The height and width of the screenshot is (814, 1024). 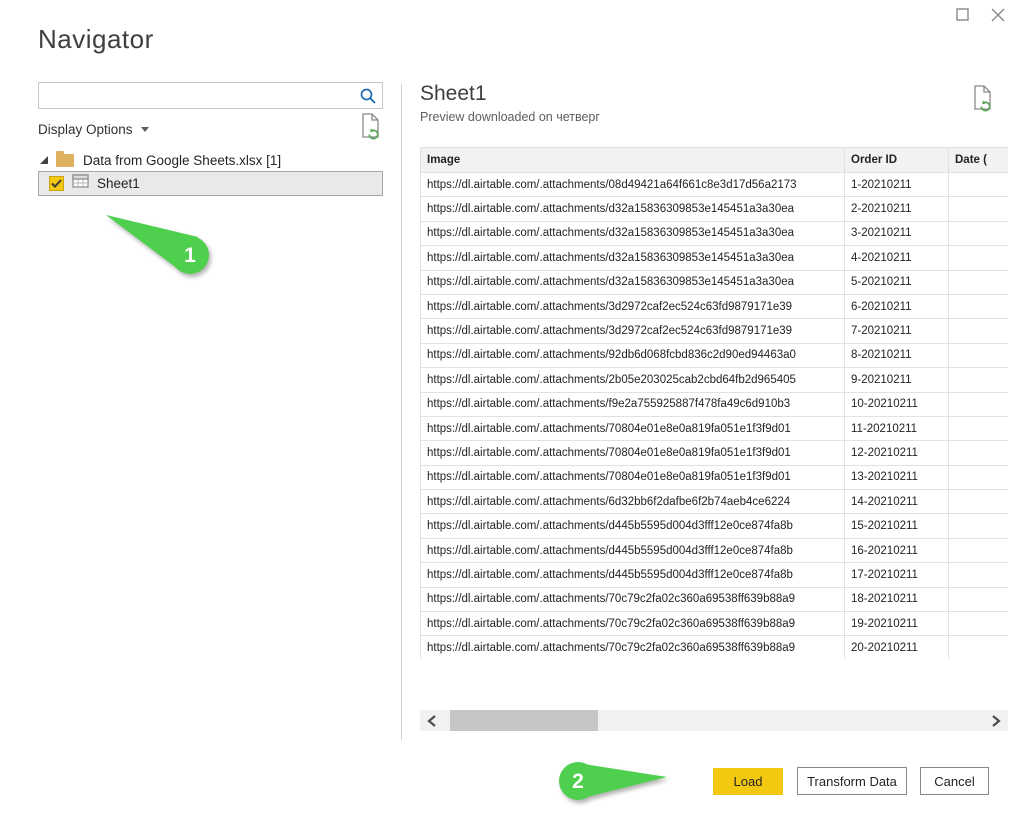 What do you see at coordinates (200, 95) in the screenshot?
I see `search-input` at bounding box center [200, 95].